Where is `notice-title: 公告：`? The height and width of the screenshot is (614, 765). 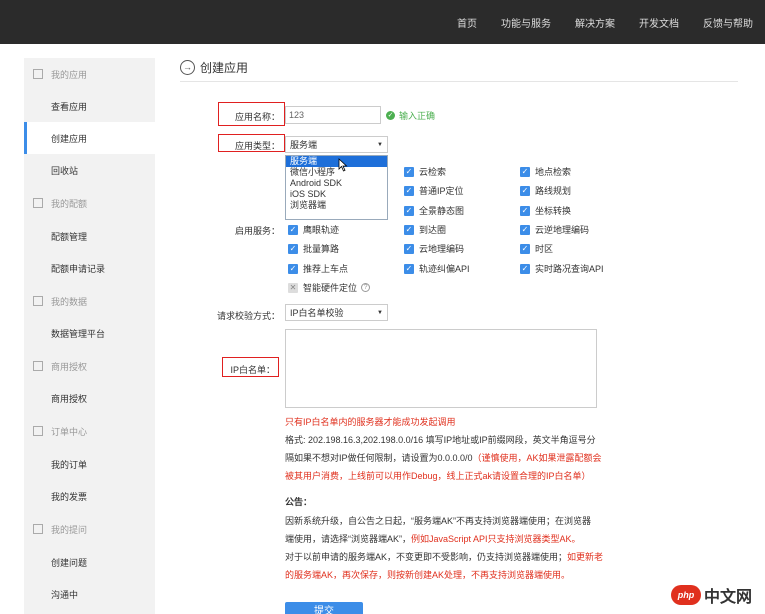 notice-title: 公告： is located at coordinates (299, 502).